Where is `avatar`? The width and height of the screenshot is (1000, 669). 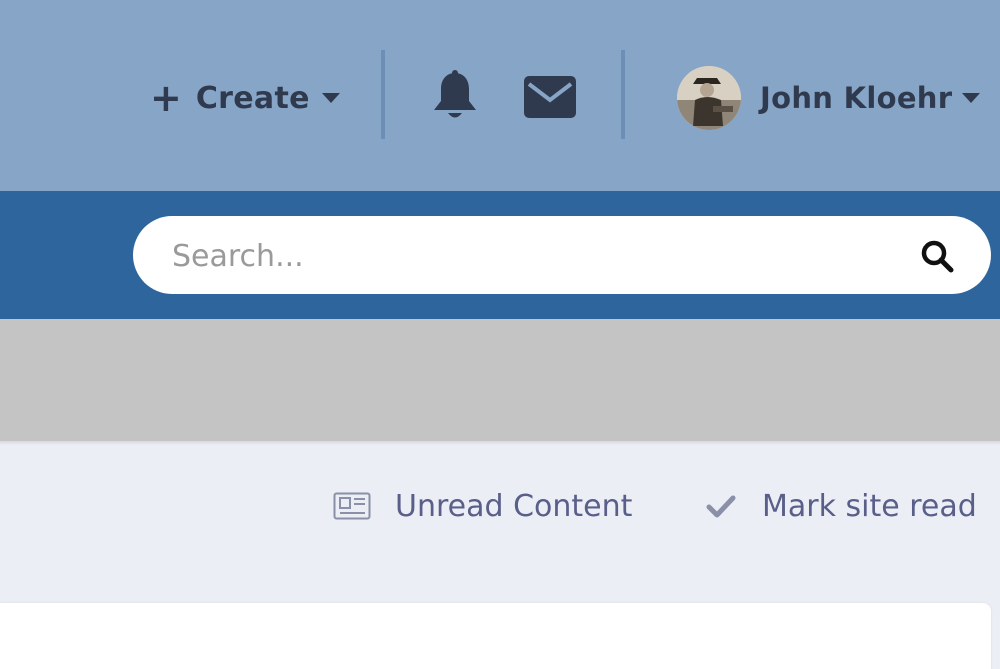
avatar is located at coordinates (709, 98).